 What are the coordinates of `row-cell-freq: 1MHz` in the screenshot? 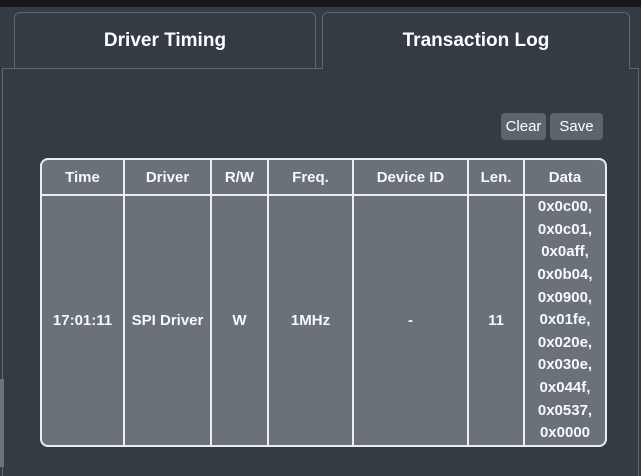 It's located at (310, 320).